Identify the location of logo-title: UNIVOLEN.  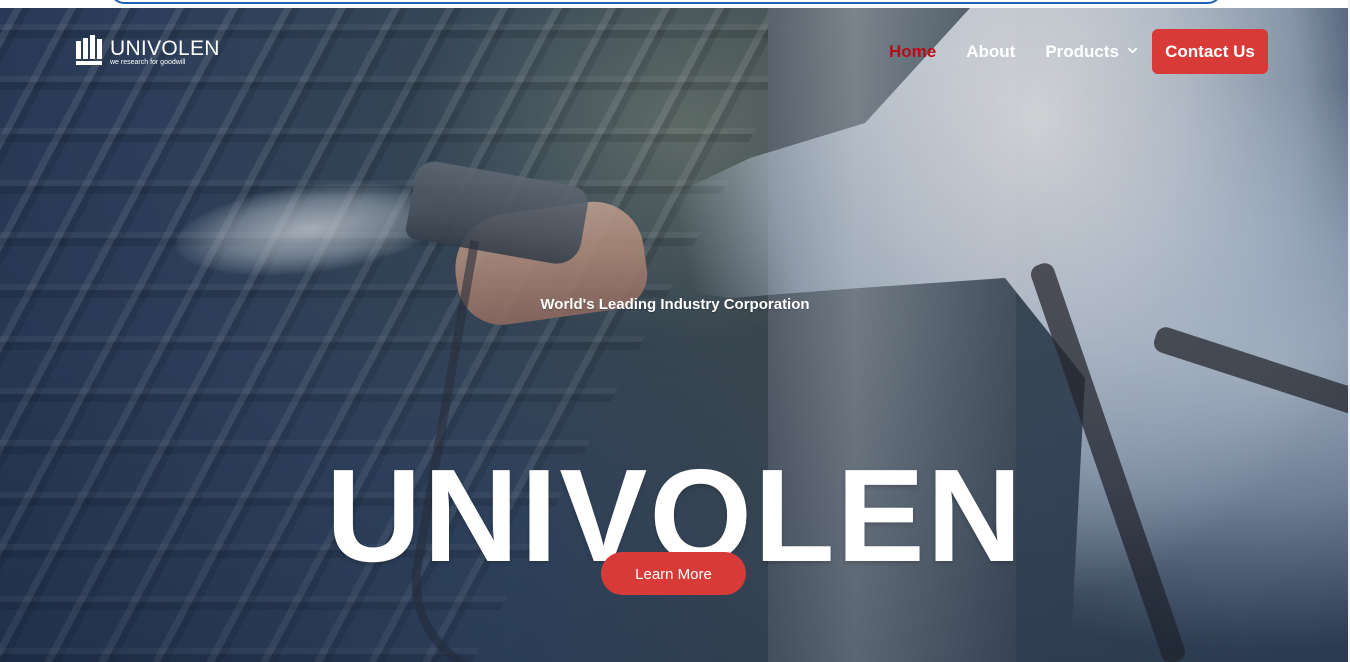
(165, 48).